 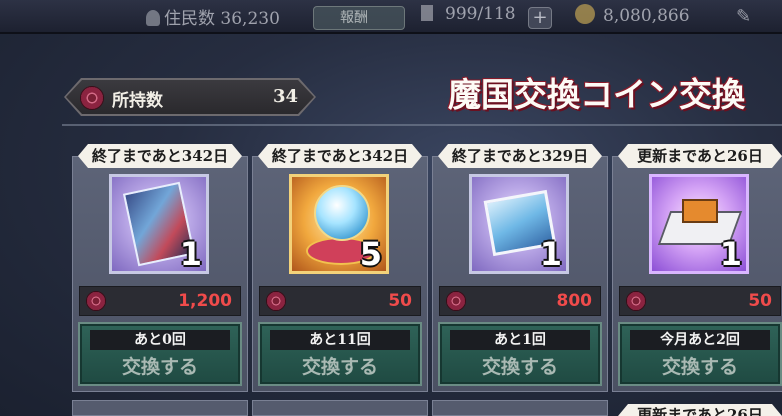 What do you see at coordinates (574, 301) in the screenshot?
I see `price-value: 800` at bounding box center [574, 301].